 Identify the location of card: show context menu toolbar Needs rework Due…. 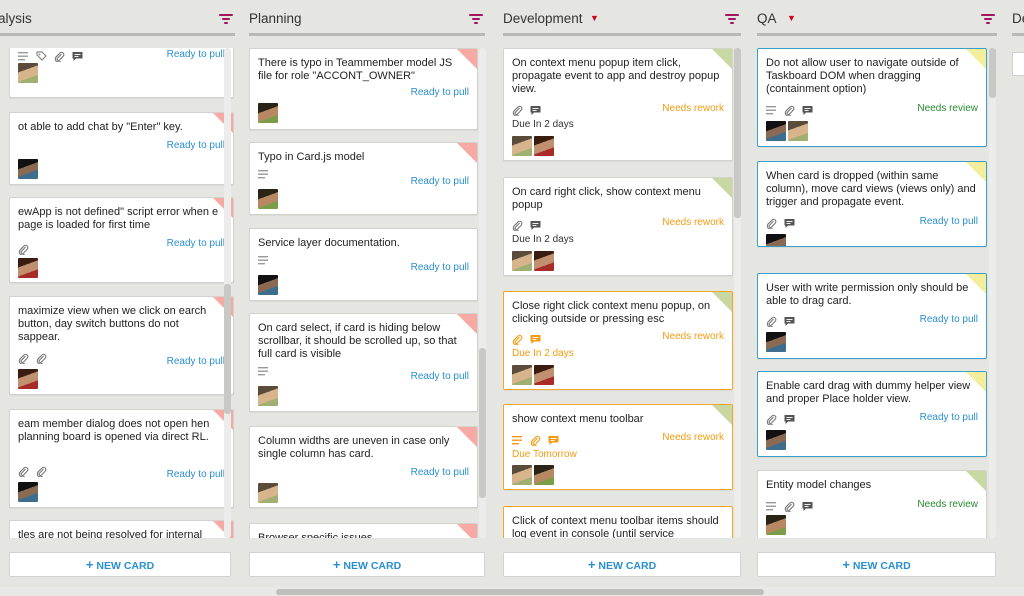
(618, 447).